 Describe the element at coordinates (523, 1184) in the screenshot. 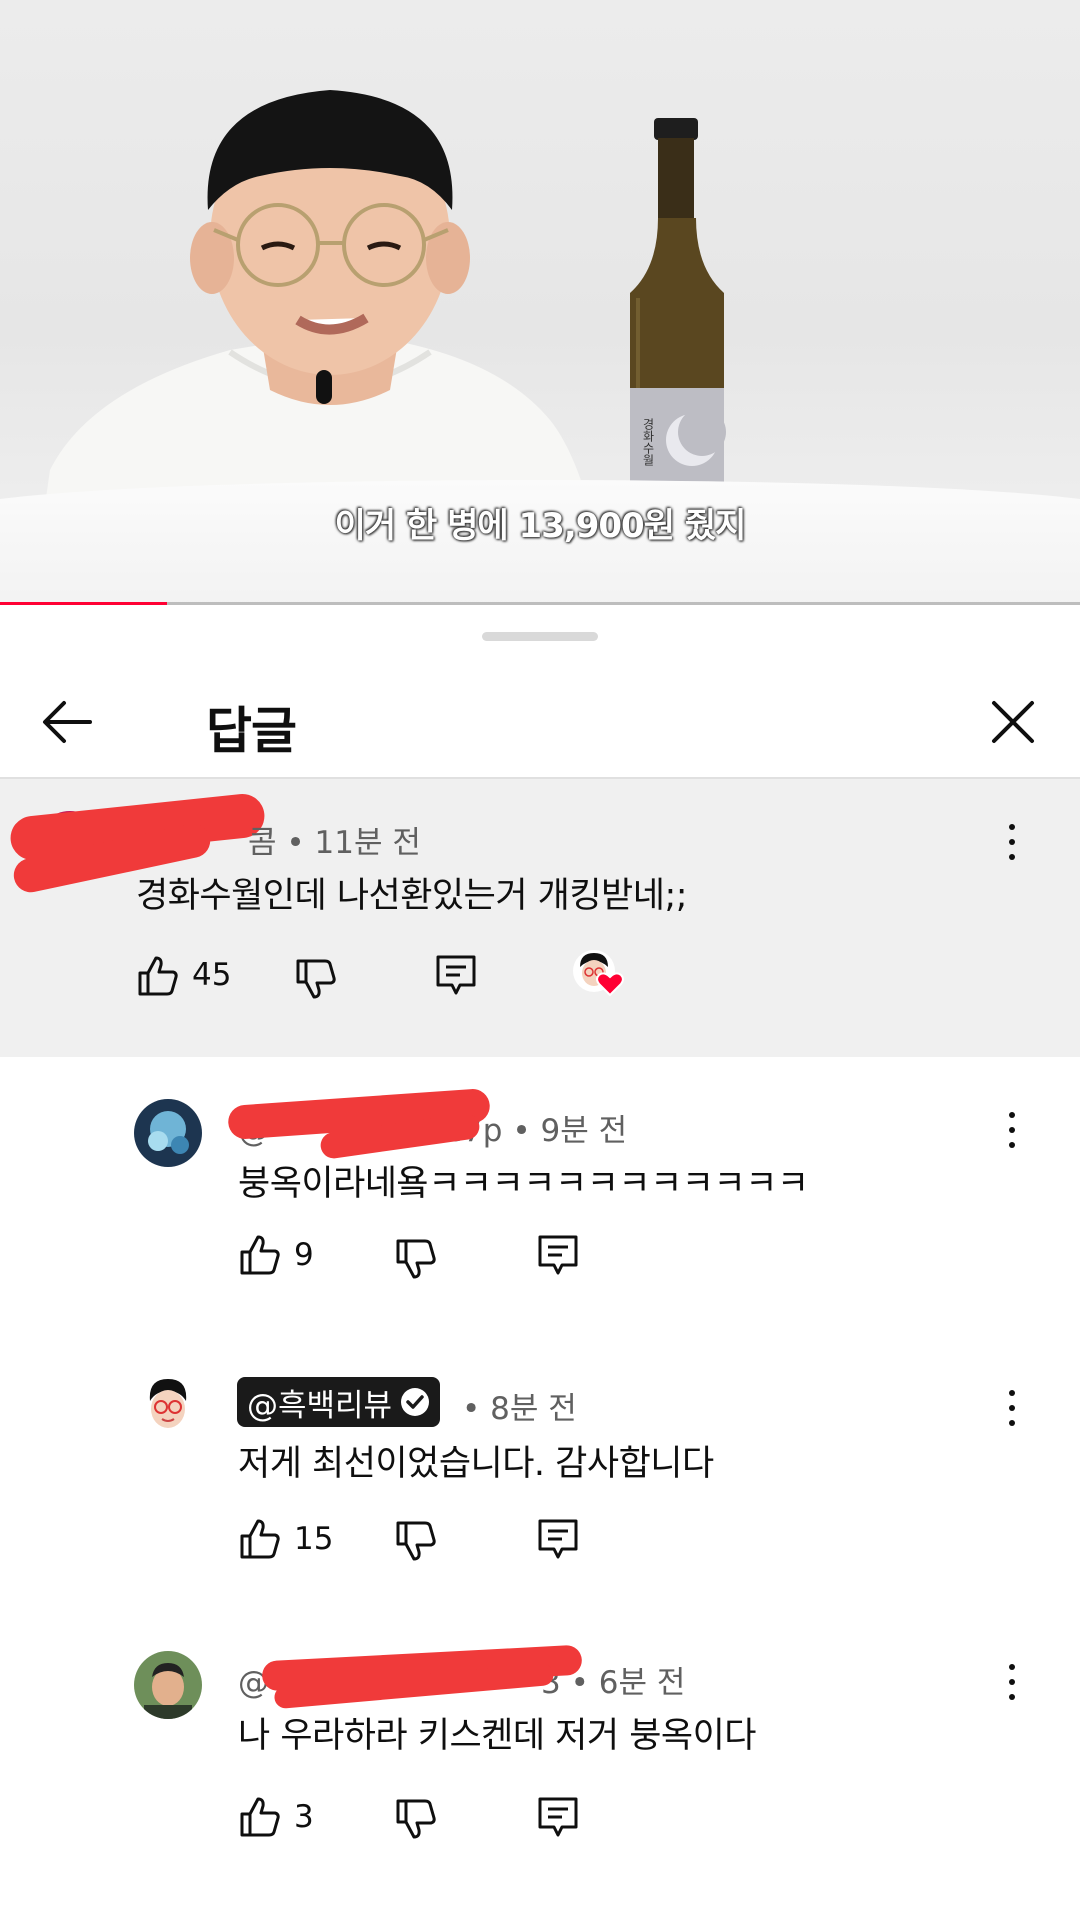

I see `comment-text: 붕옥이라네욬ㅋㅋㅋㅋㅋㅋㅋㅋㅋㅋㅋㅋ` at that location.